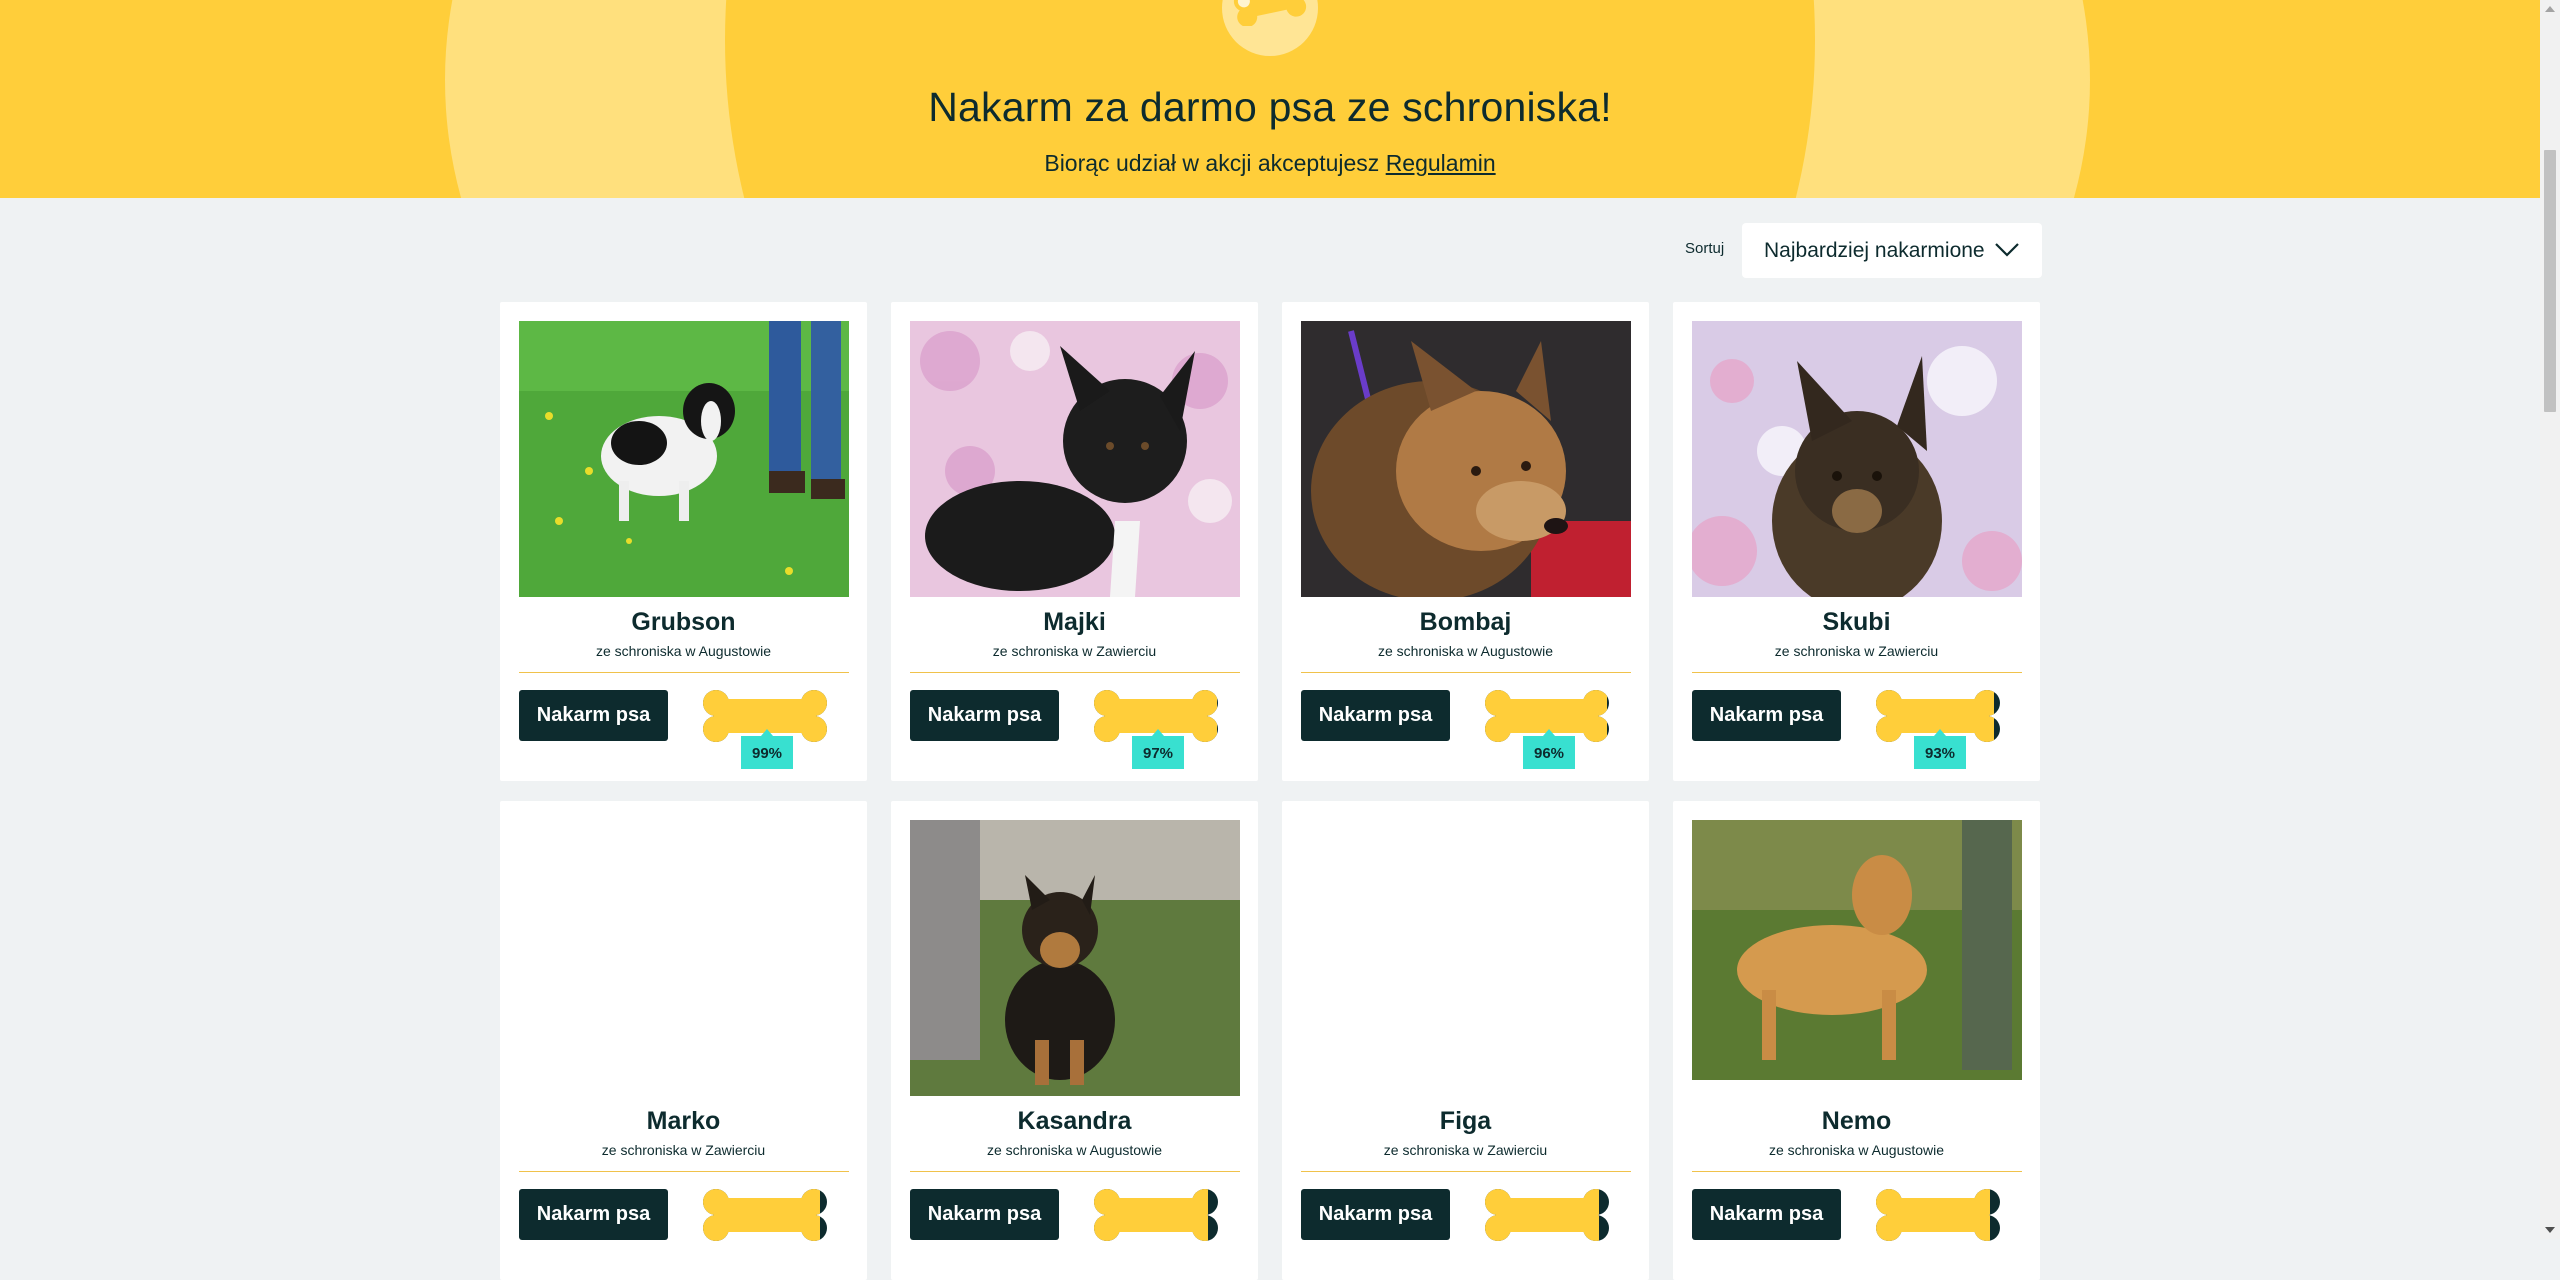 The height and width of the screenshot is (1280, 2560). Describe the element at coordinates (1074, 622) in the screenshot. I see `dog-name: Majki` at that location.